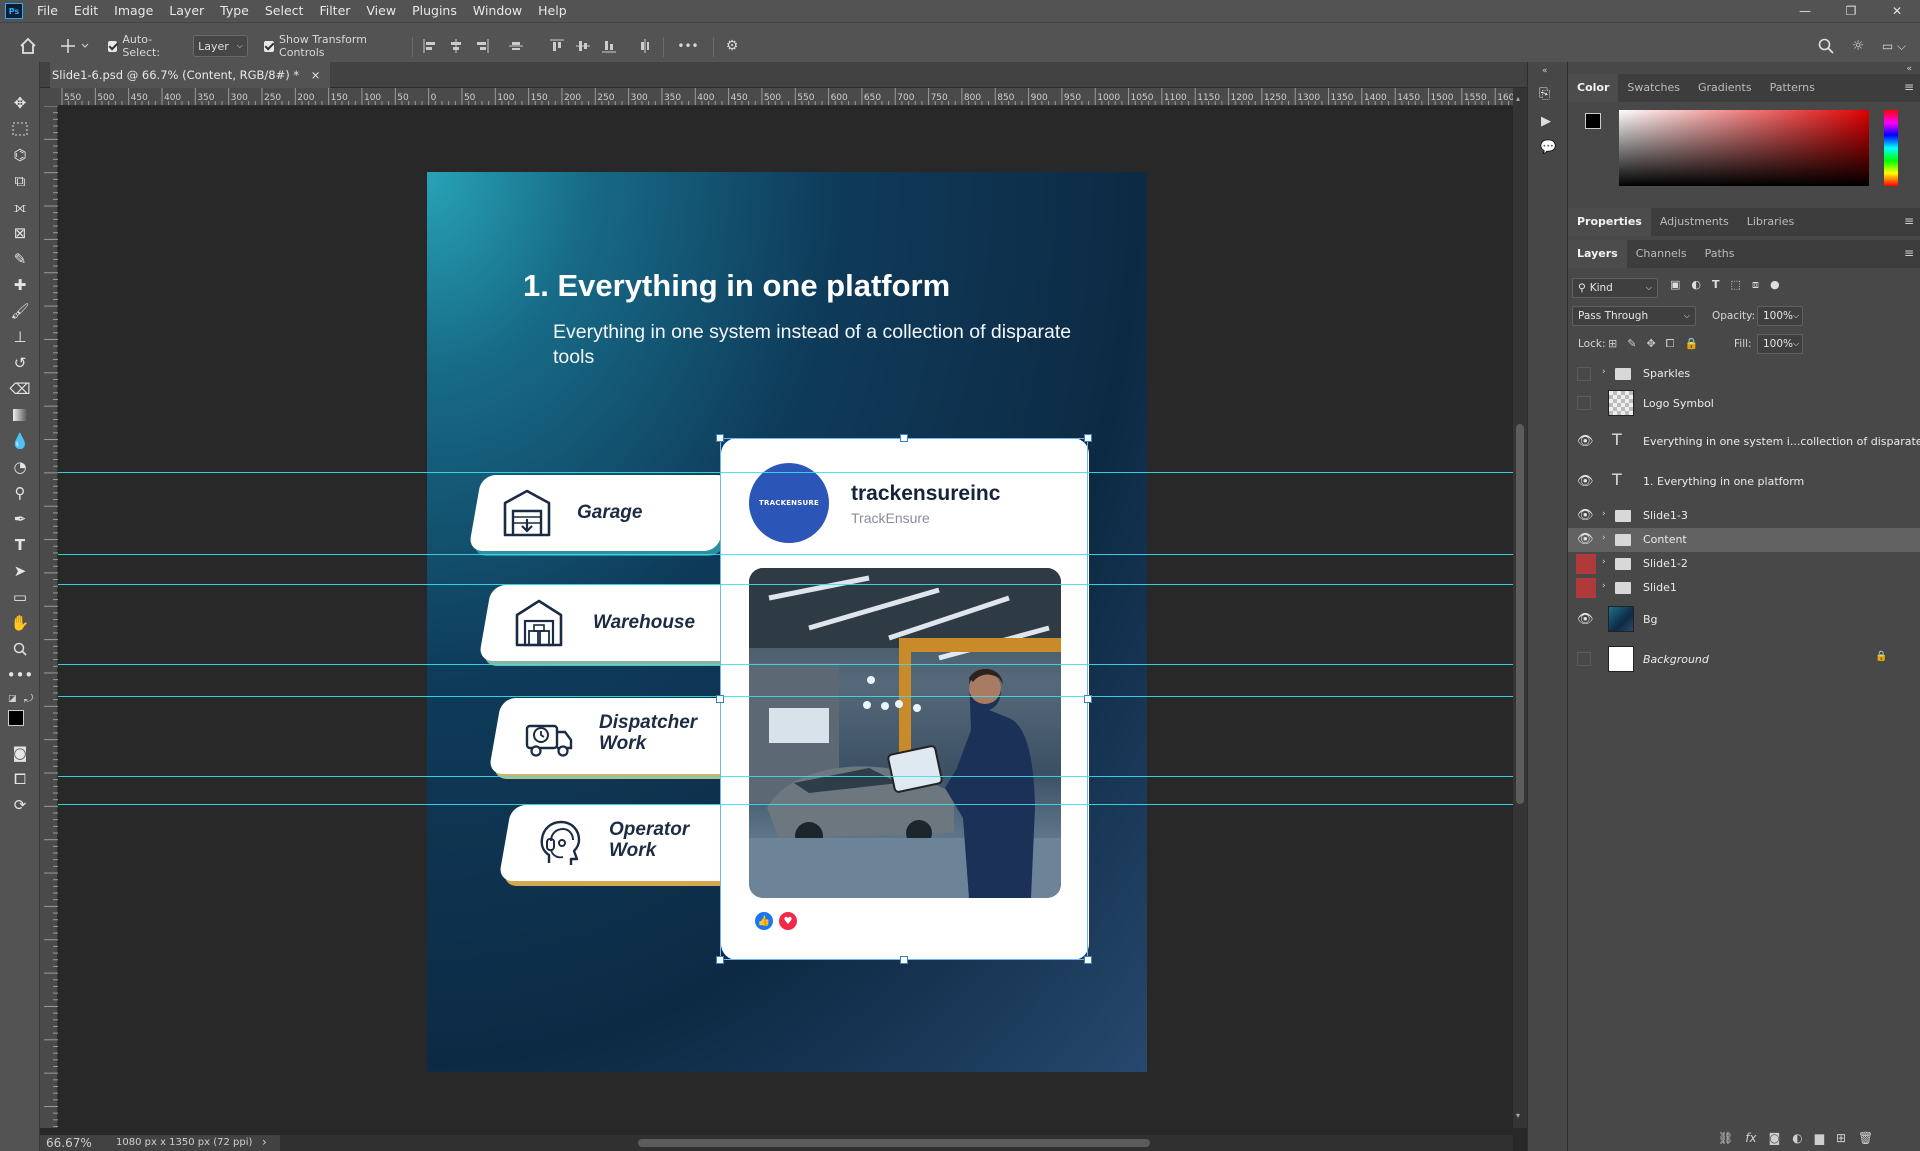 The height and width of the screenshot is (1151, 1920). Describe the element at coordinates (1612, 344) in the screenshot. I see `lock-transparent-icon: ⊞` at that location.